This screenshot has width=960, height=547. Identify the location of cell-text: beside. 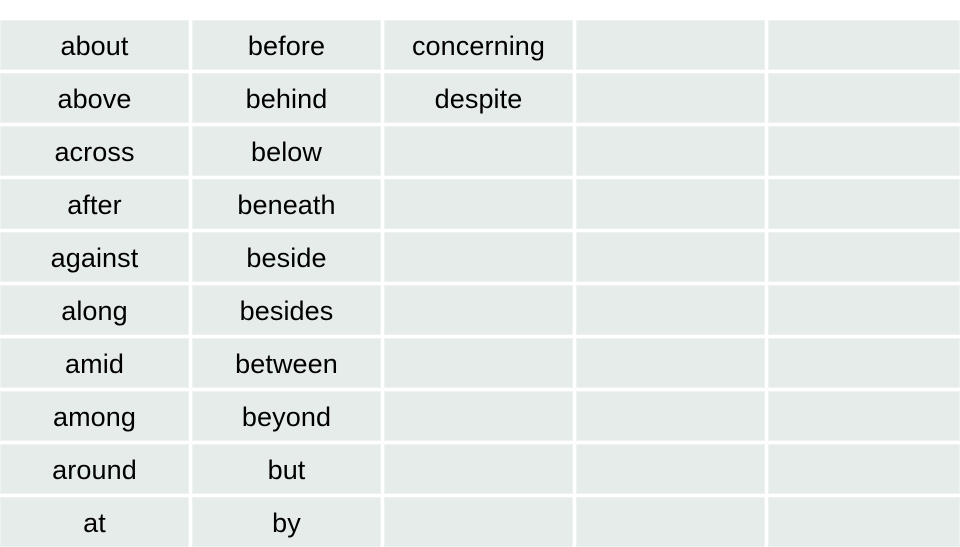
(286, 257).